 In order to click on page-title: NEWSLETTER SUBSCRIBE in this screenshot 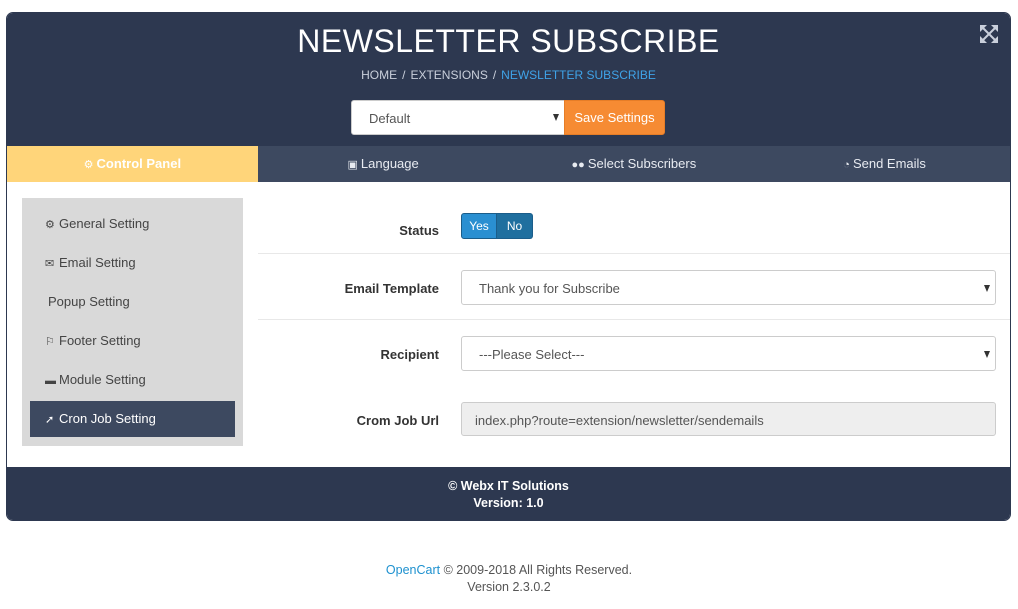, I will do `click(508, 41)`.